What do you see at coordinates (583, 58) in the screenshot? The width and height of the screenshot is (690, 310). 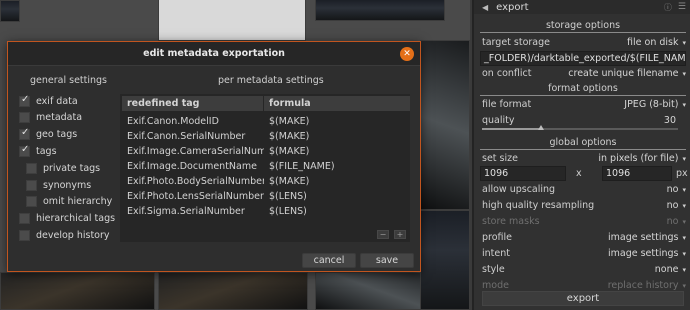 I see `export-path-input: _FOLDER)/darktable_exported/$(FILE_NAME)` at bounding box center [583, 58].